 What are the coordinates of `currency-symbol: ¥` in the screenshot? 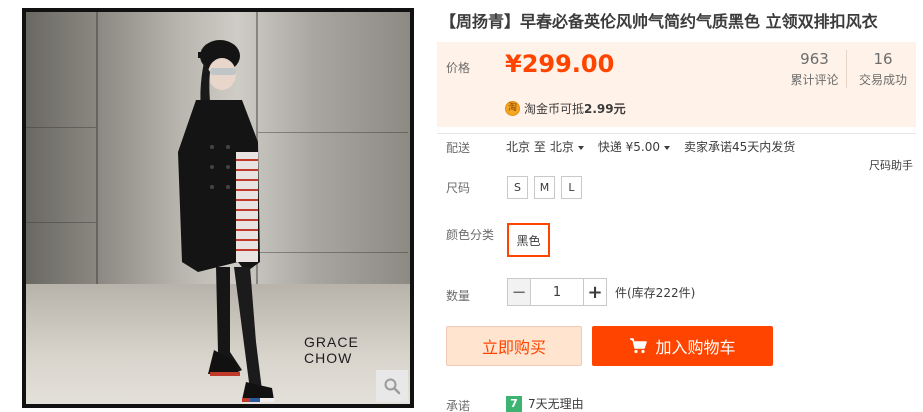 It's located at (513, 64).